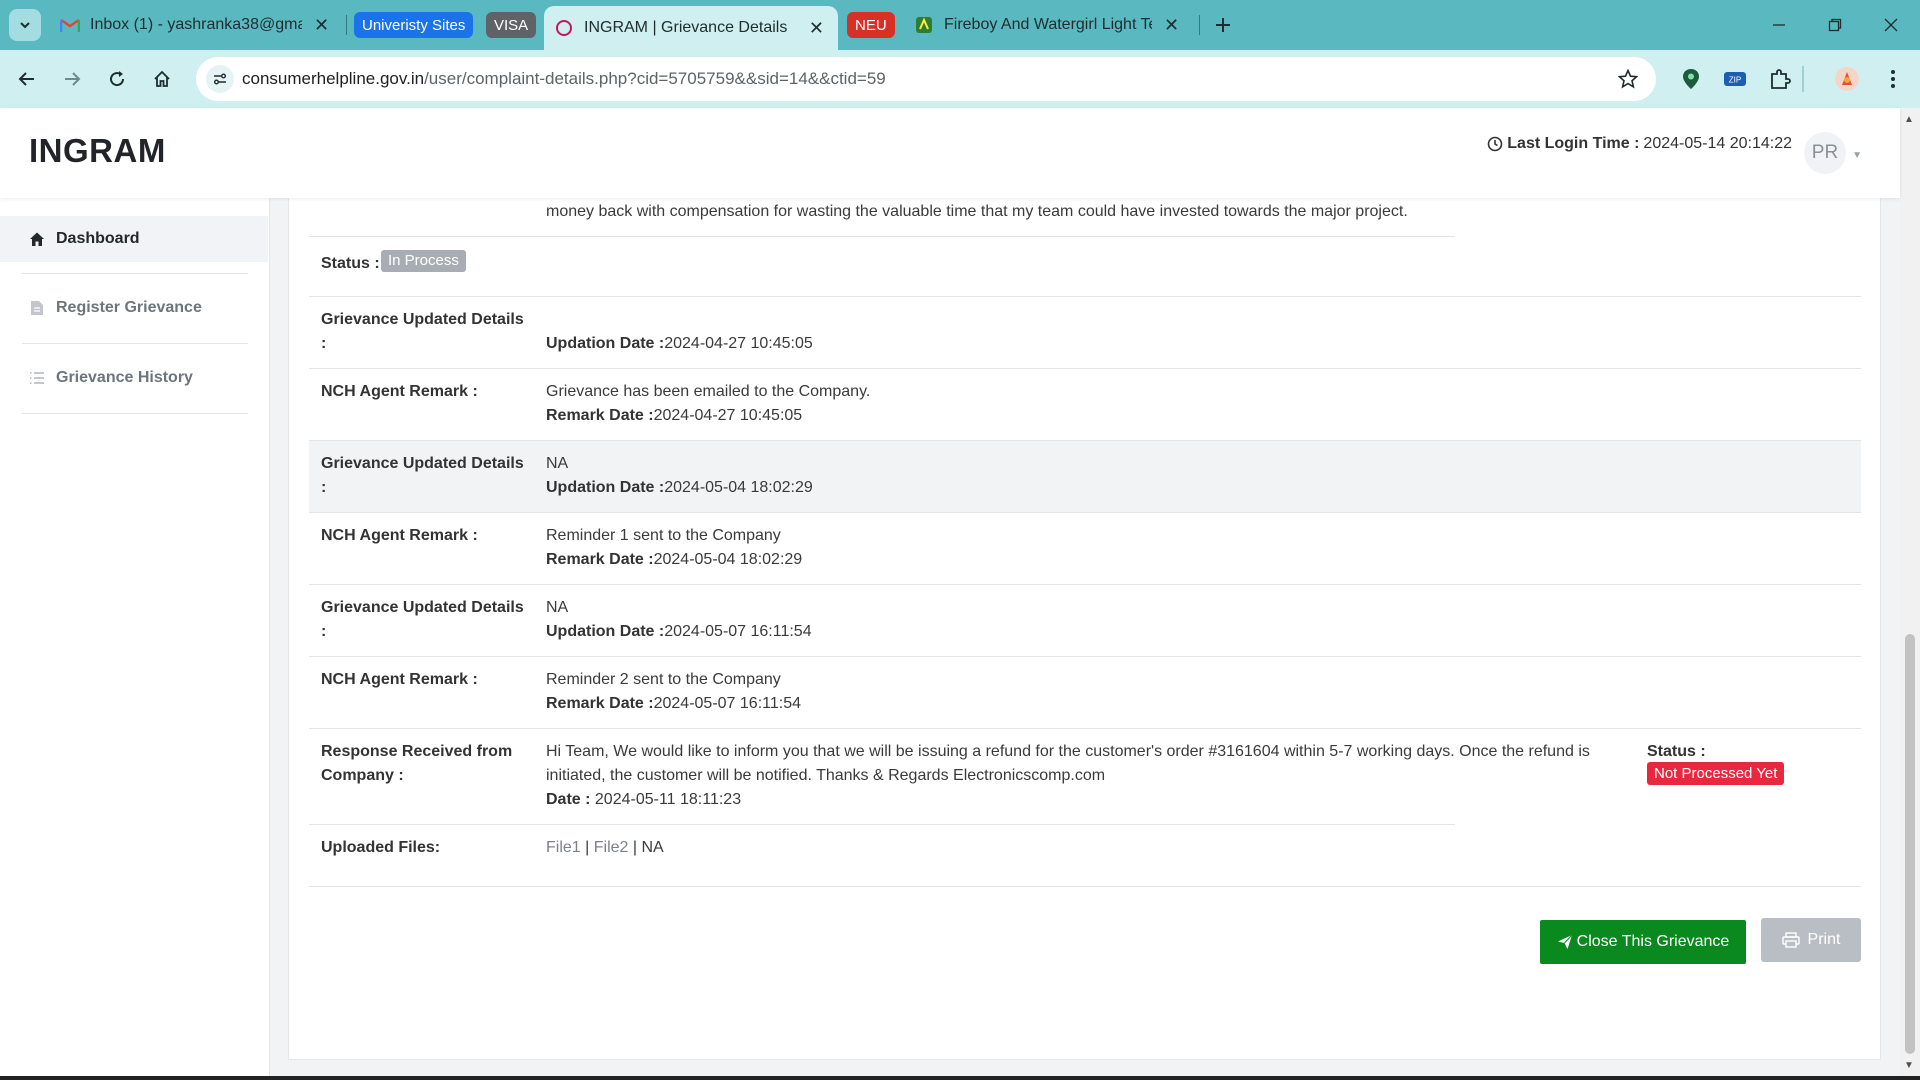  What do you see at coordinates (1909, 1065) in the screenshot?
I see `scroll-down-icon: ▼` at bounding box center [1909, 1065].